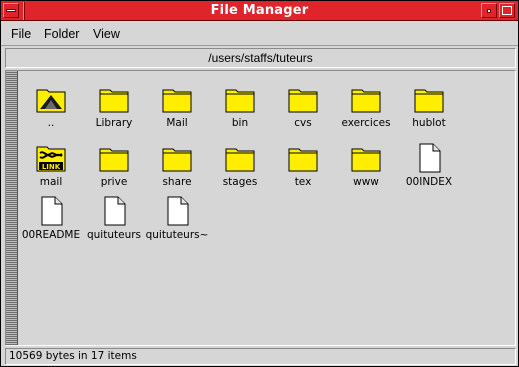  What do you see at coordinates (51, 99) in the screenshot?
I see `parent-folder-icon` at bounding box center [51, 99].